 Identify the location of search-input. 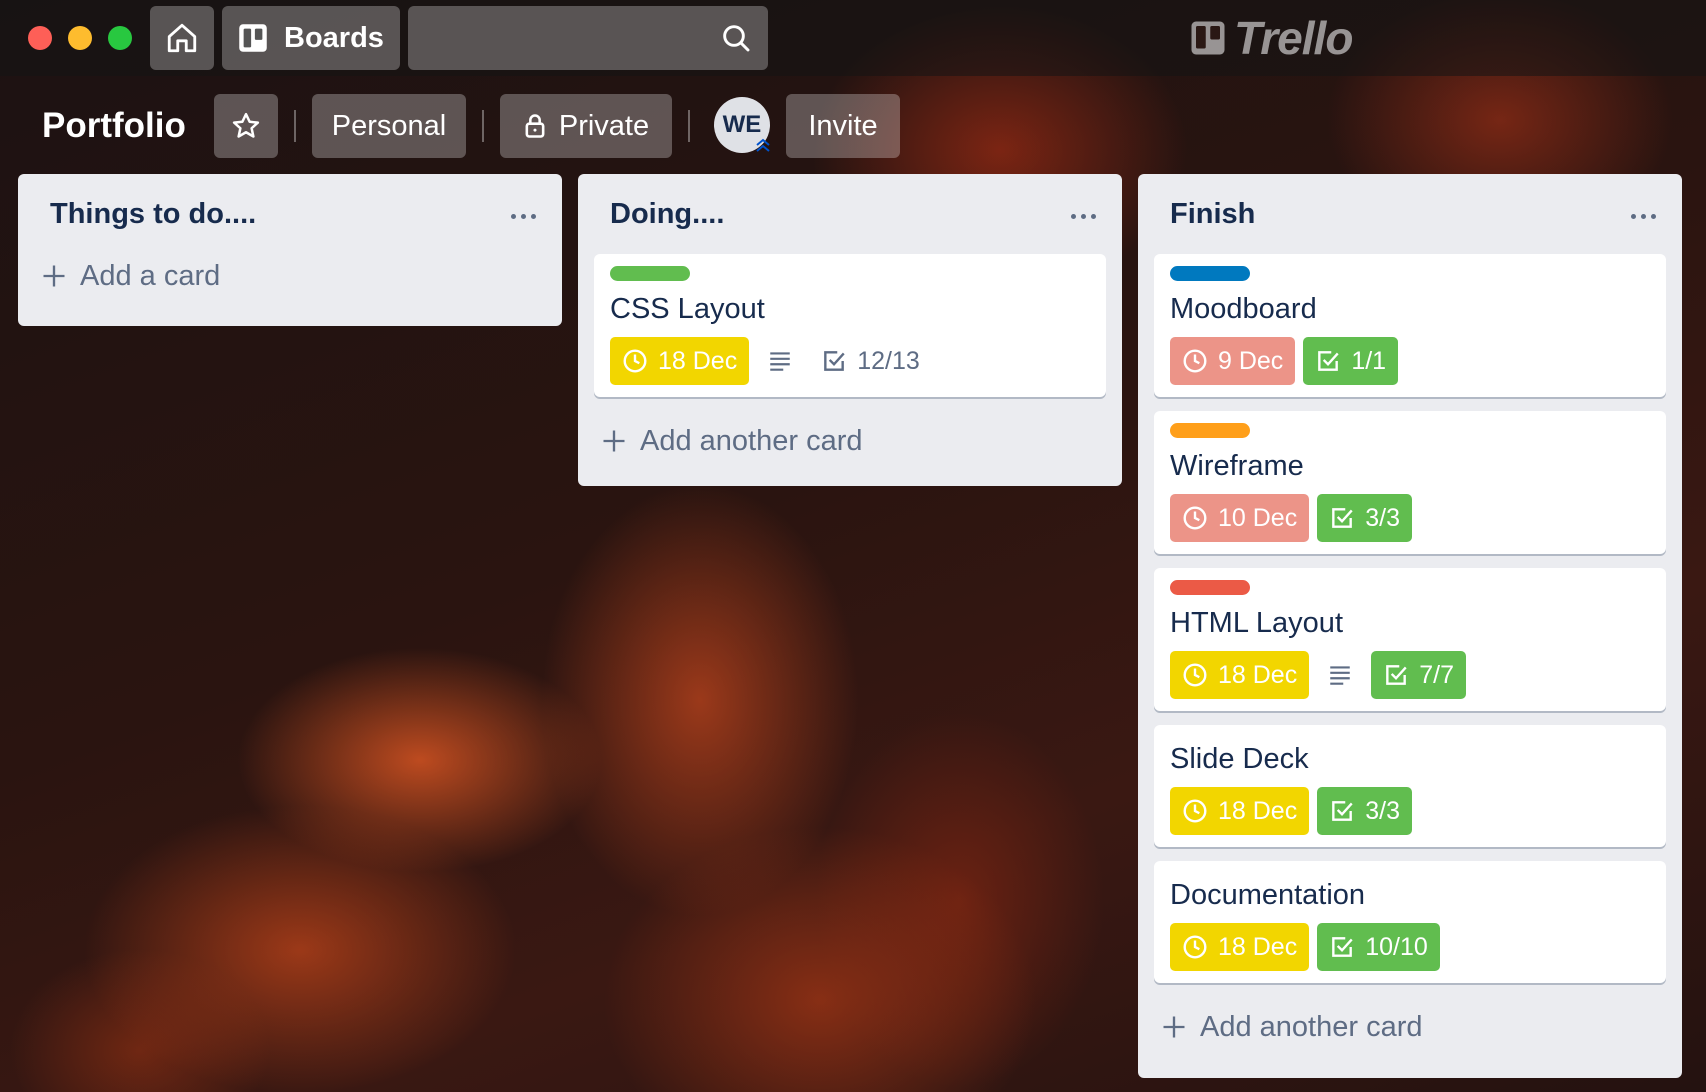
(588, 38).